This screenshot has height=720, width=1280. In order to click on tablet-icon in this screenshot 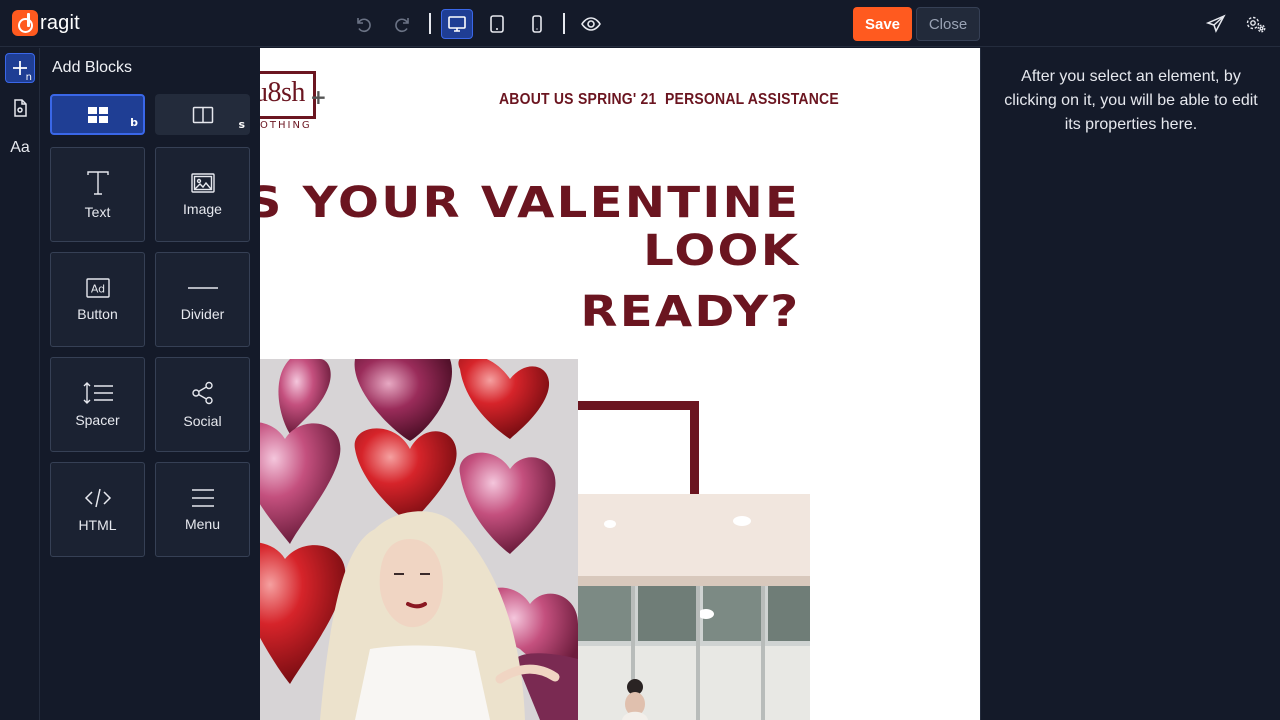, I will do `click(497, 24)`.